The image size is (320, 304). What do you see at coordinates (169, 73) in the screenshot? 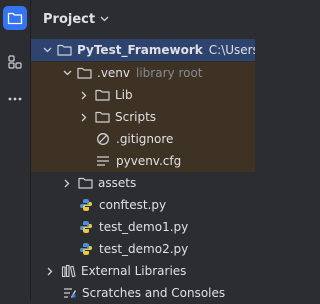
I see `library-root-hint: library root` at bounding box center [169, 73].